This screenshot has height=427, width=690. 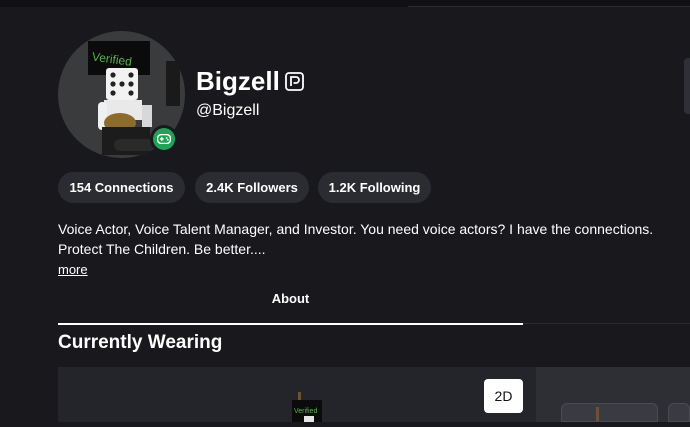 I want to click on tab-about-label: About, so click(x=290, y=298).